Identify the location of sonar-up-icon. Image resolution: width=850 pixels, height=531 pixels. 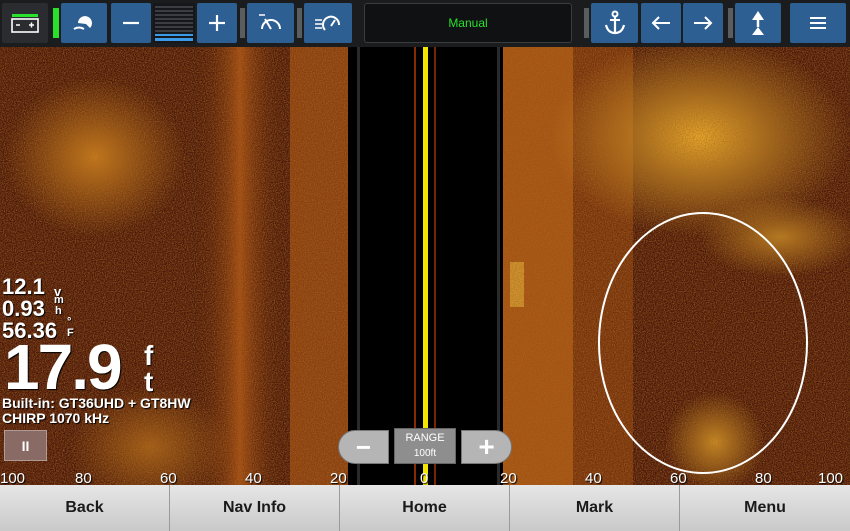
(758, 23).